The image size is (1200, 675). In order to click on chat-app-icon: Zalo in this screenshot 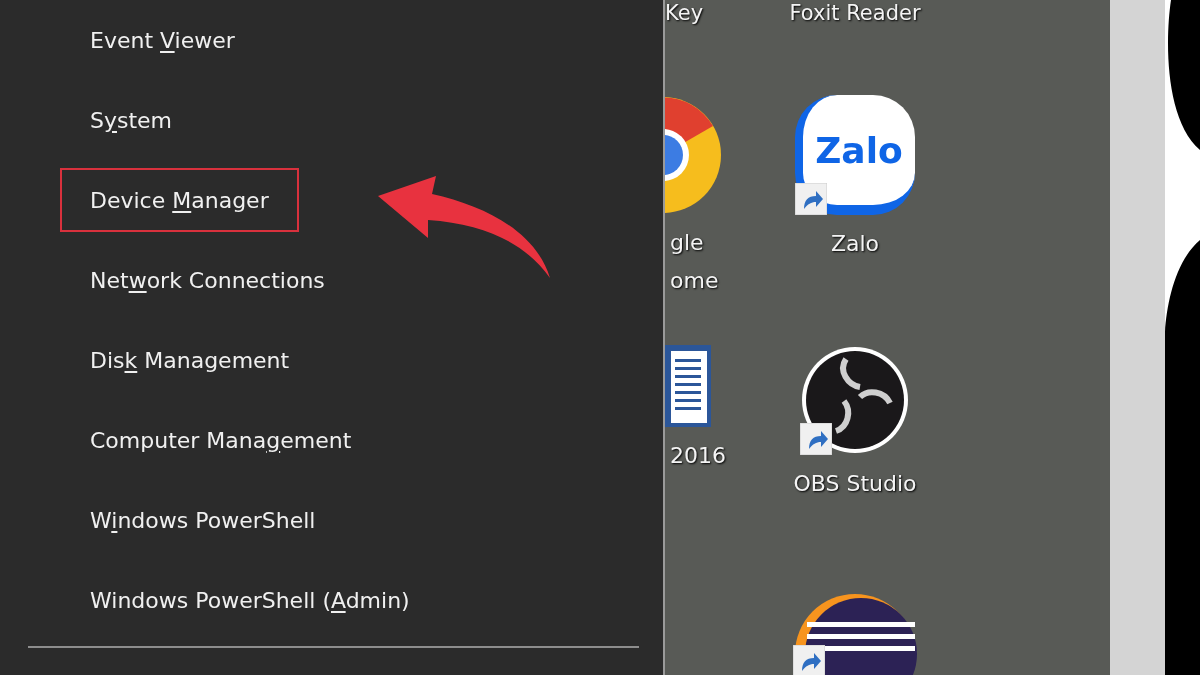, I will do `click(855, 155)`.